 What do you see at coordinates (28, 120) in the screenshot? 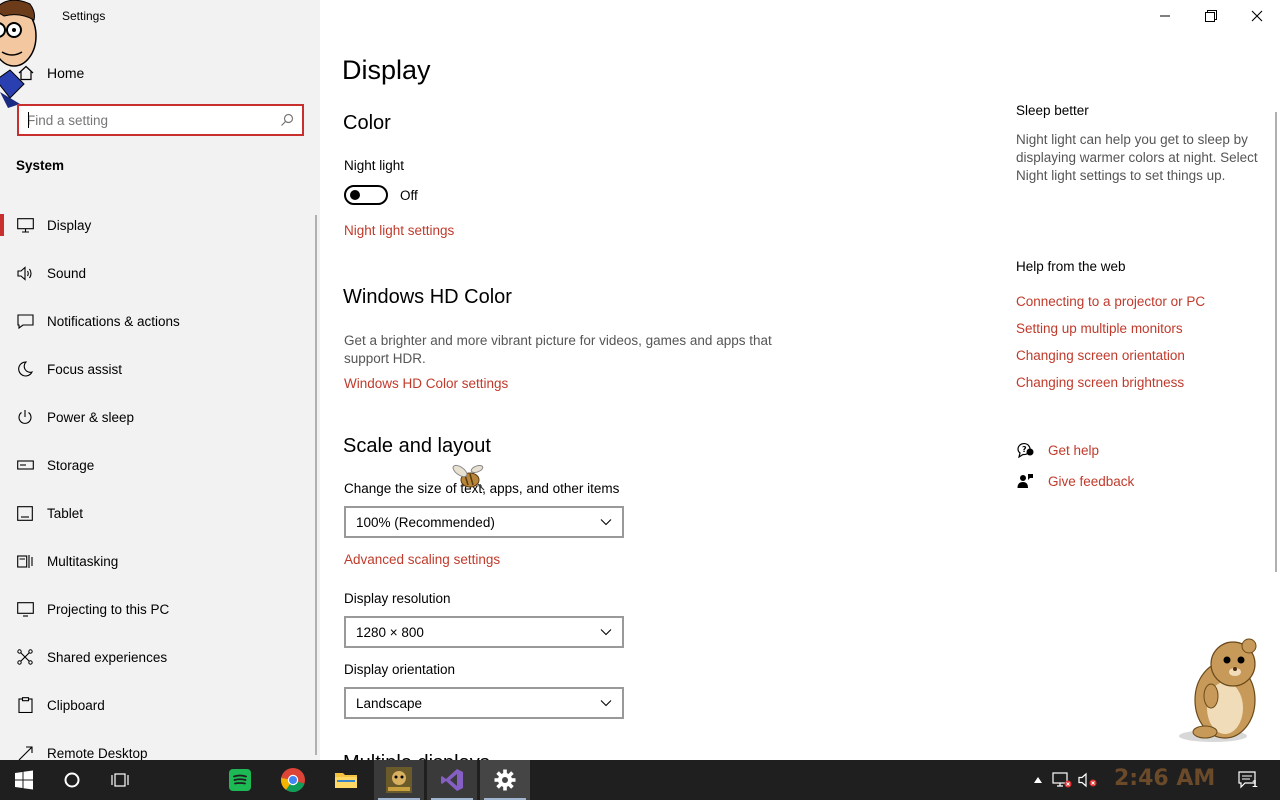
I see `text-caret` at bounding box center [28, 120].